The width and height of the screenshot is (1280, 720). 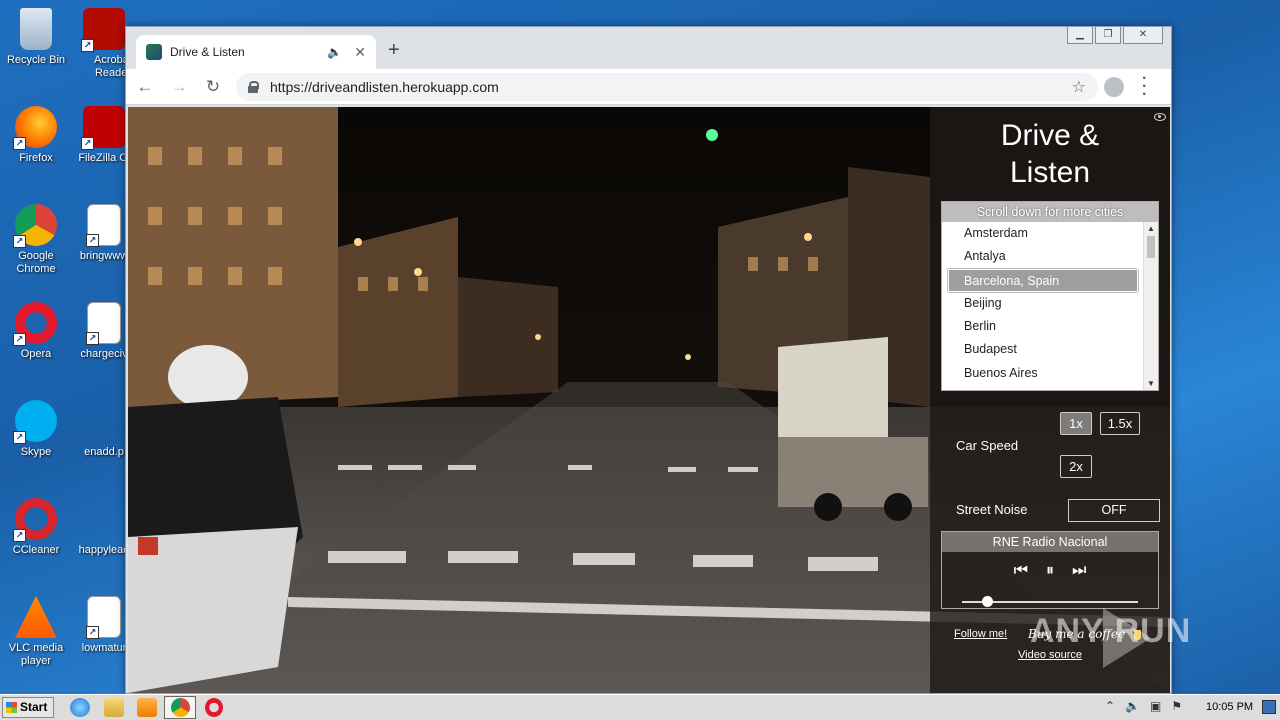 I want to click on vlc-cone-icon, so click(x=36, y=617).